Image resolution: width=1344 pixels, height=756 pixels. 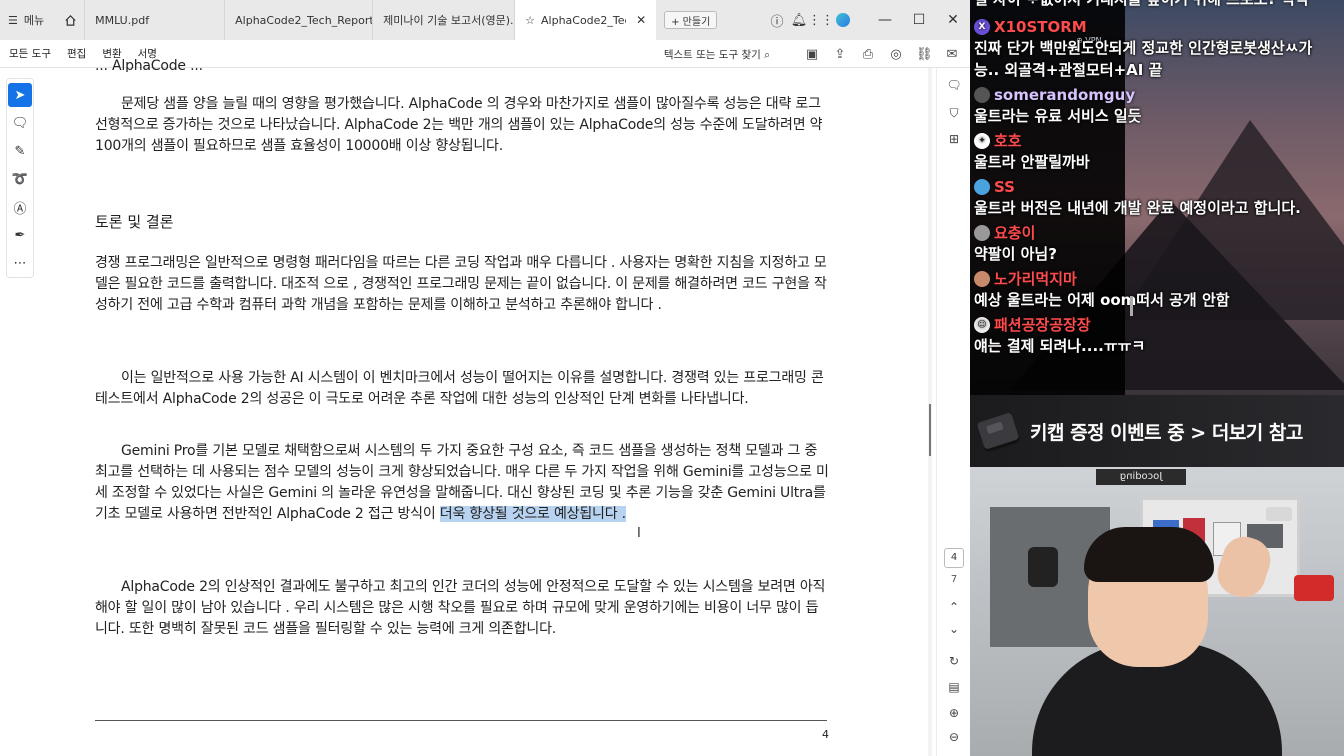 What do you see at coordinates (20, 179) in the screenshot?
I see `draw-lasso-icon: ➰` at bounding box center [20, 179].